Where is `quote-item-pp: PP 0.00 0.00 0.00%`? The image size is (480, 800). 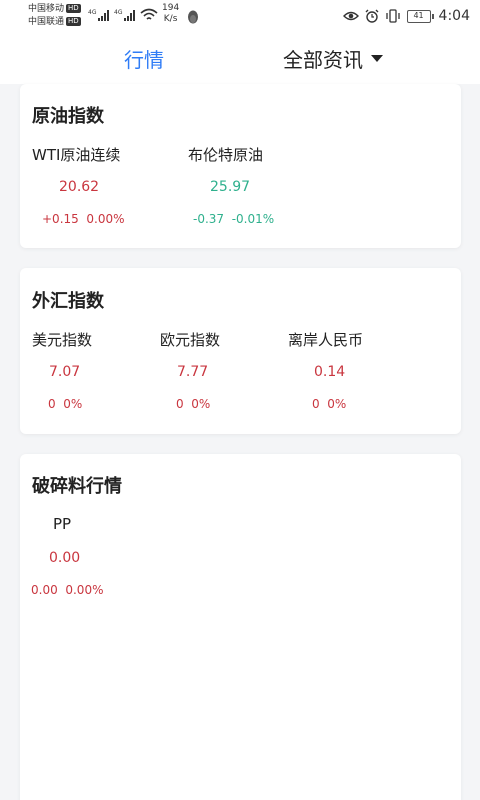
quote-item-pp: PP 0.00 0.00 0.00% is located at coordinates (101, 560).